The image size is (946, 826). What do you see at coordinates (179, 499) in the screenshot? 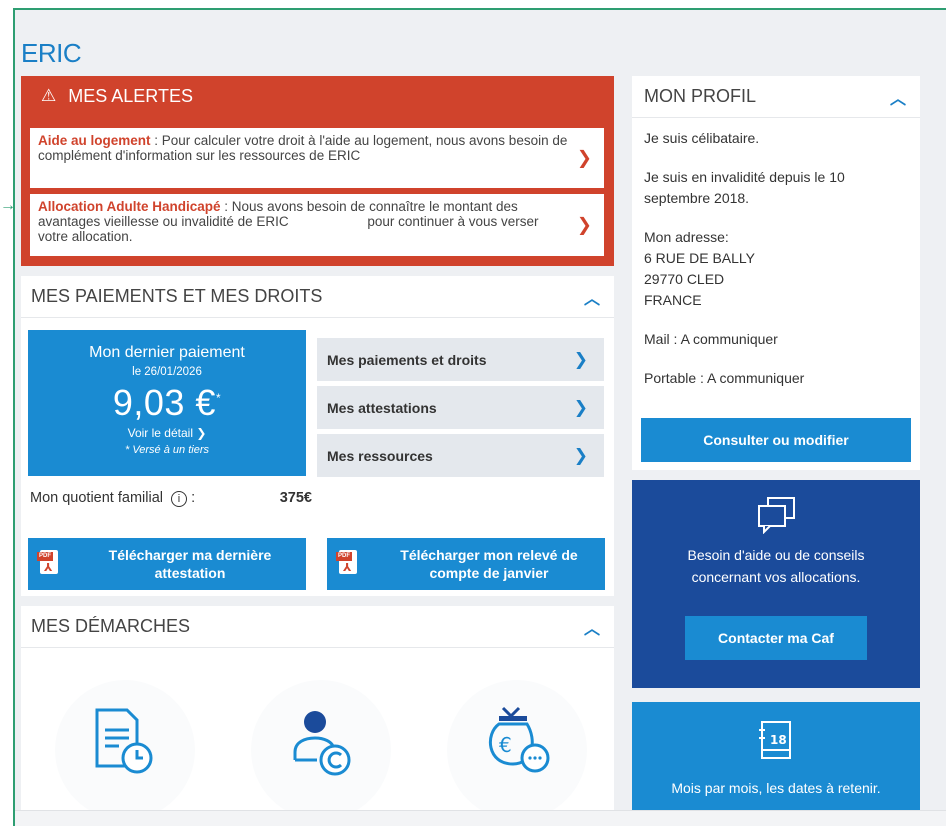
I see `info-icon: i` at bounding box center [179, 499].